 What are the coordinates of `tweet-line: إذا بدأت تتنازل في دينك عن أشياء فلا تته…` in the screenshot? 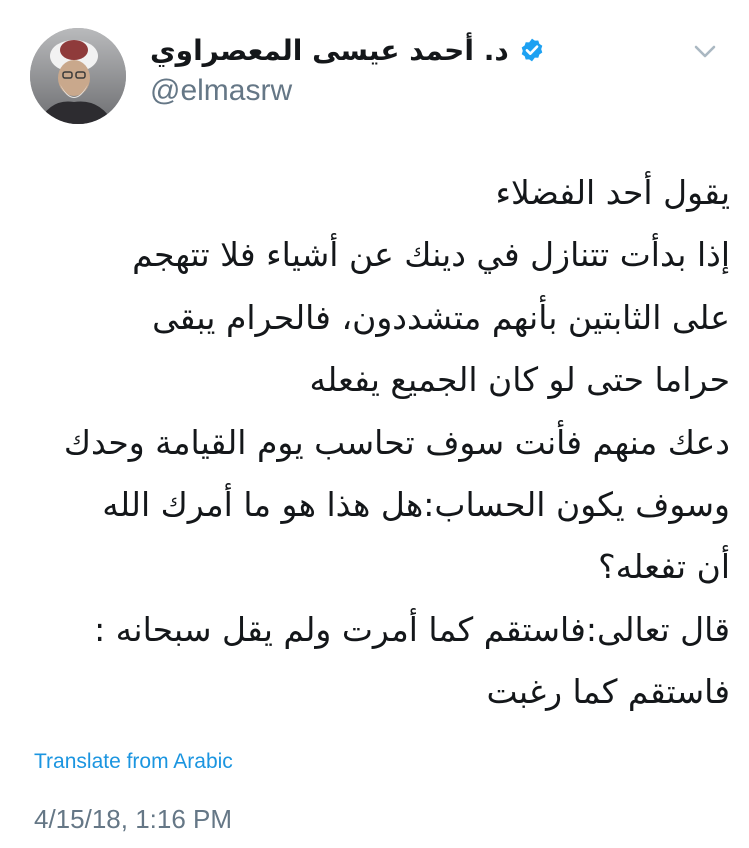 It's located at (431, 255).